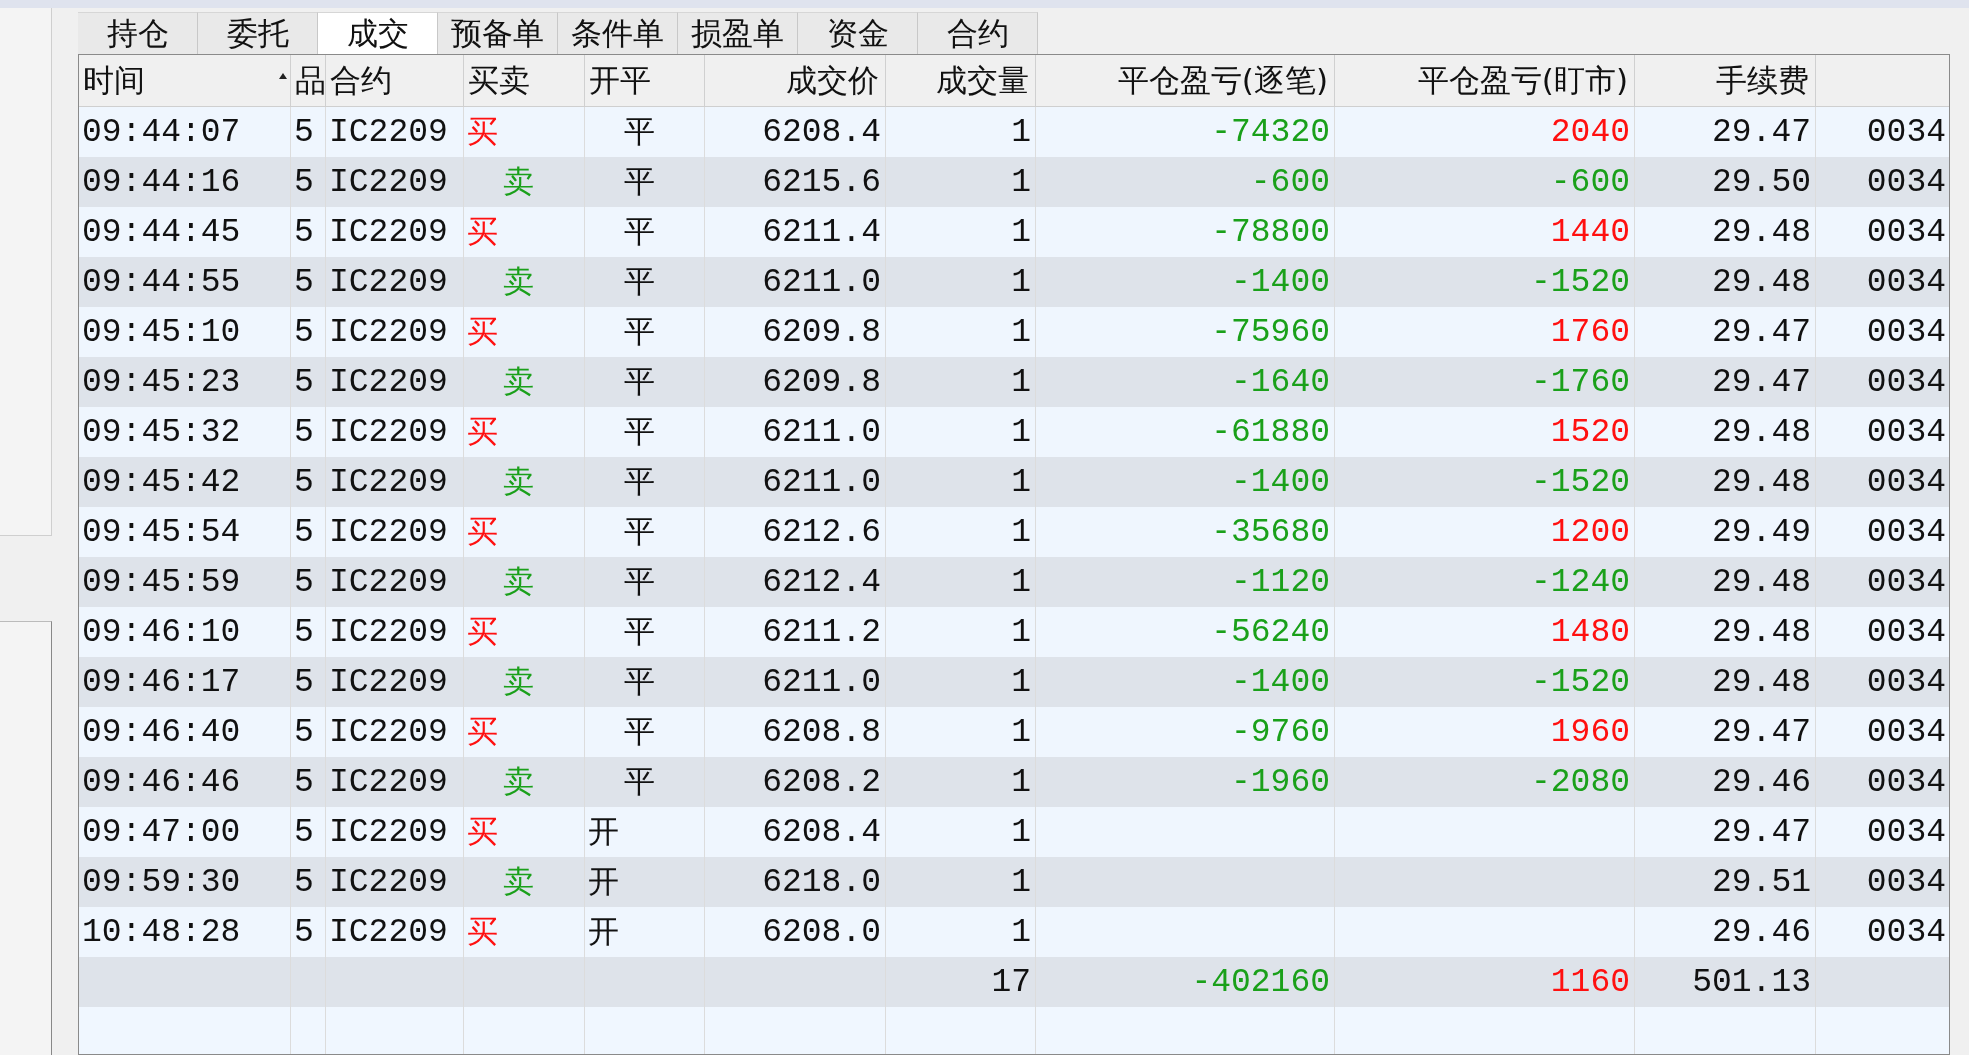 This screenshot has width=1969, height=1055. What do you see at coordinates (1014, 582) in the screenshot?
I see `table-row: 09:45:59 5 IC2209 卖 平 6212.4 1 -1120 -1240 29.48 0034` at bounding box center [1014, 582].